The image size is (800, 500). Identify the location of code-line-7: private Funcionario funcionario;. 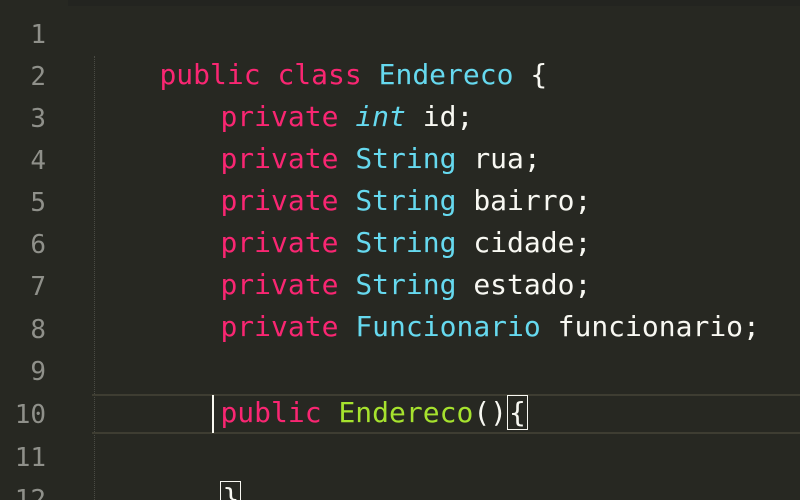
(456, 303).